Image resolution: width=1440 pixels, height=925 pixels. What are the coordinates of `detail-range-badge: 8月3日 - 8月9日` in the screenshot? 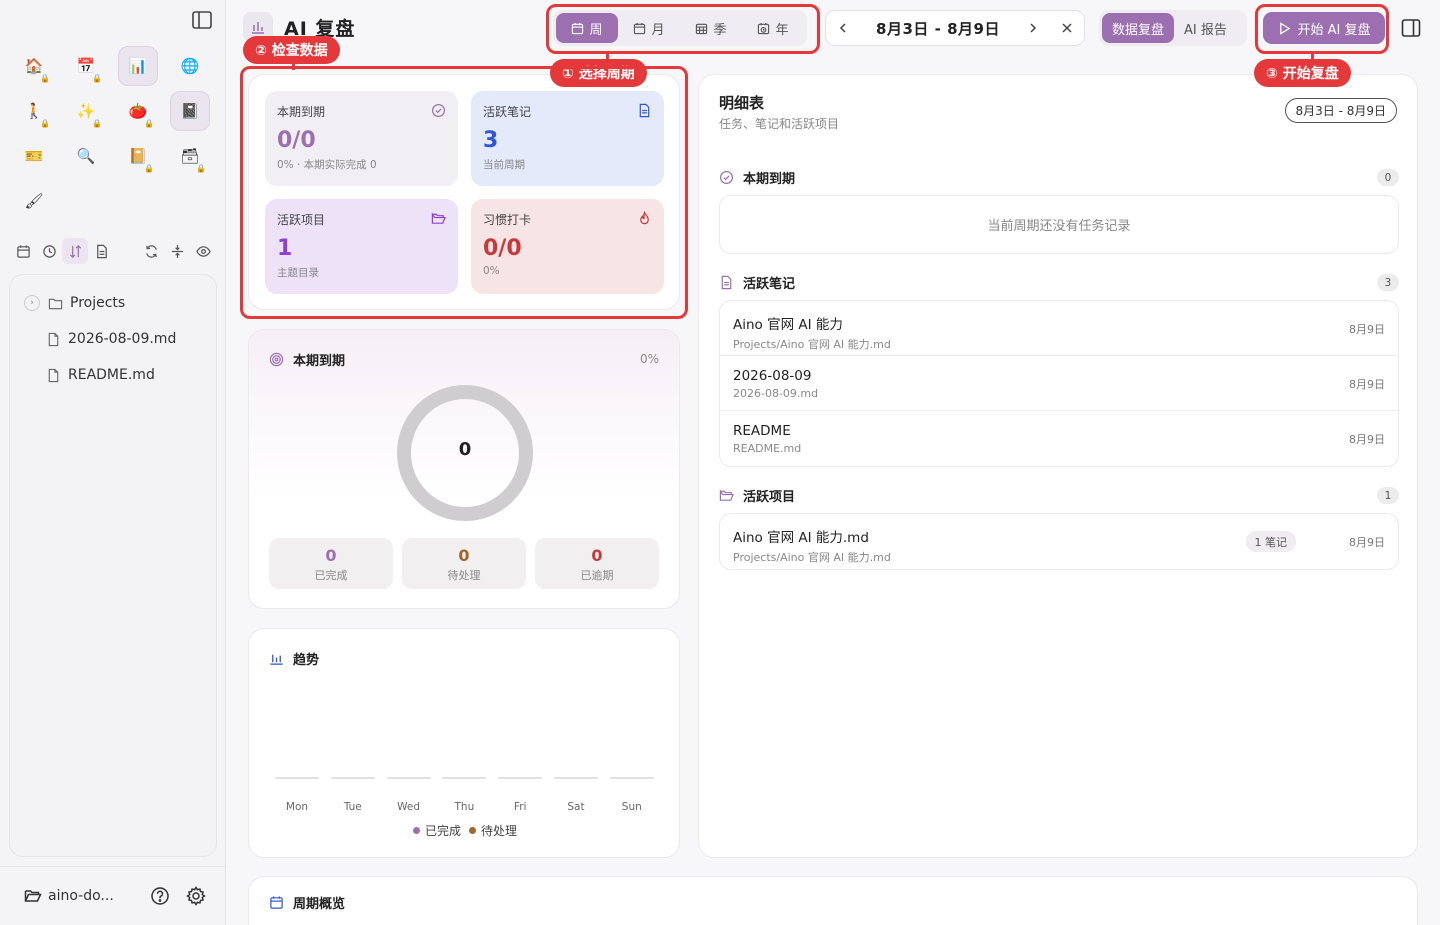 It's located at (1340, 110).